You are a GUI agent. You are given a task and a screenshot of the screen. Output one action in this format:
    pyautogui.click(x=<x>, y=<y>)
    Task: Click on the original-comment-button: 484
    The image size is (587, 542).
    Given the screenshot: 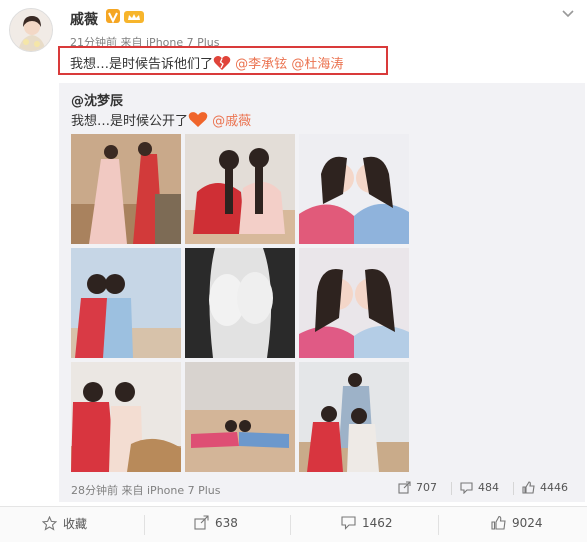 What is the action you would take?
    pyautogui.click(x=479, y=487)
    